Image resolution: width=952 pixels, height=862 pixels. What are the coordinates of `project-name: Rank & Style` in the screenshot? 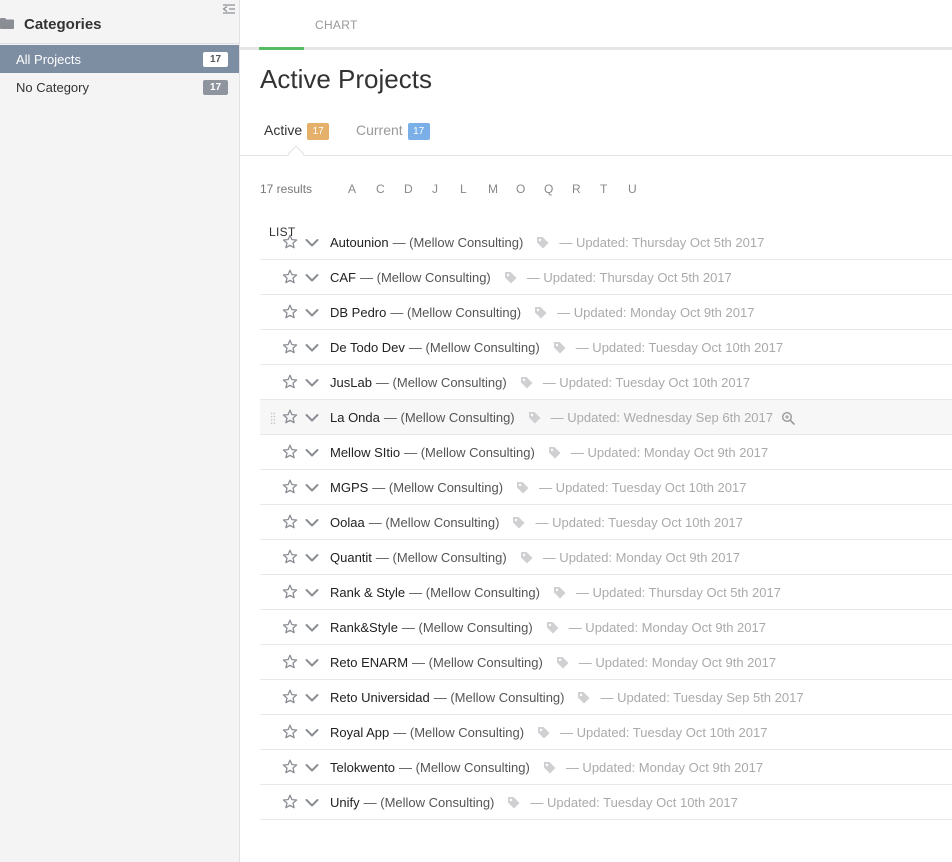 It's located at (367, 592).